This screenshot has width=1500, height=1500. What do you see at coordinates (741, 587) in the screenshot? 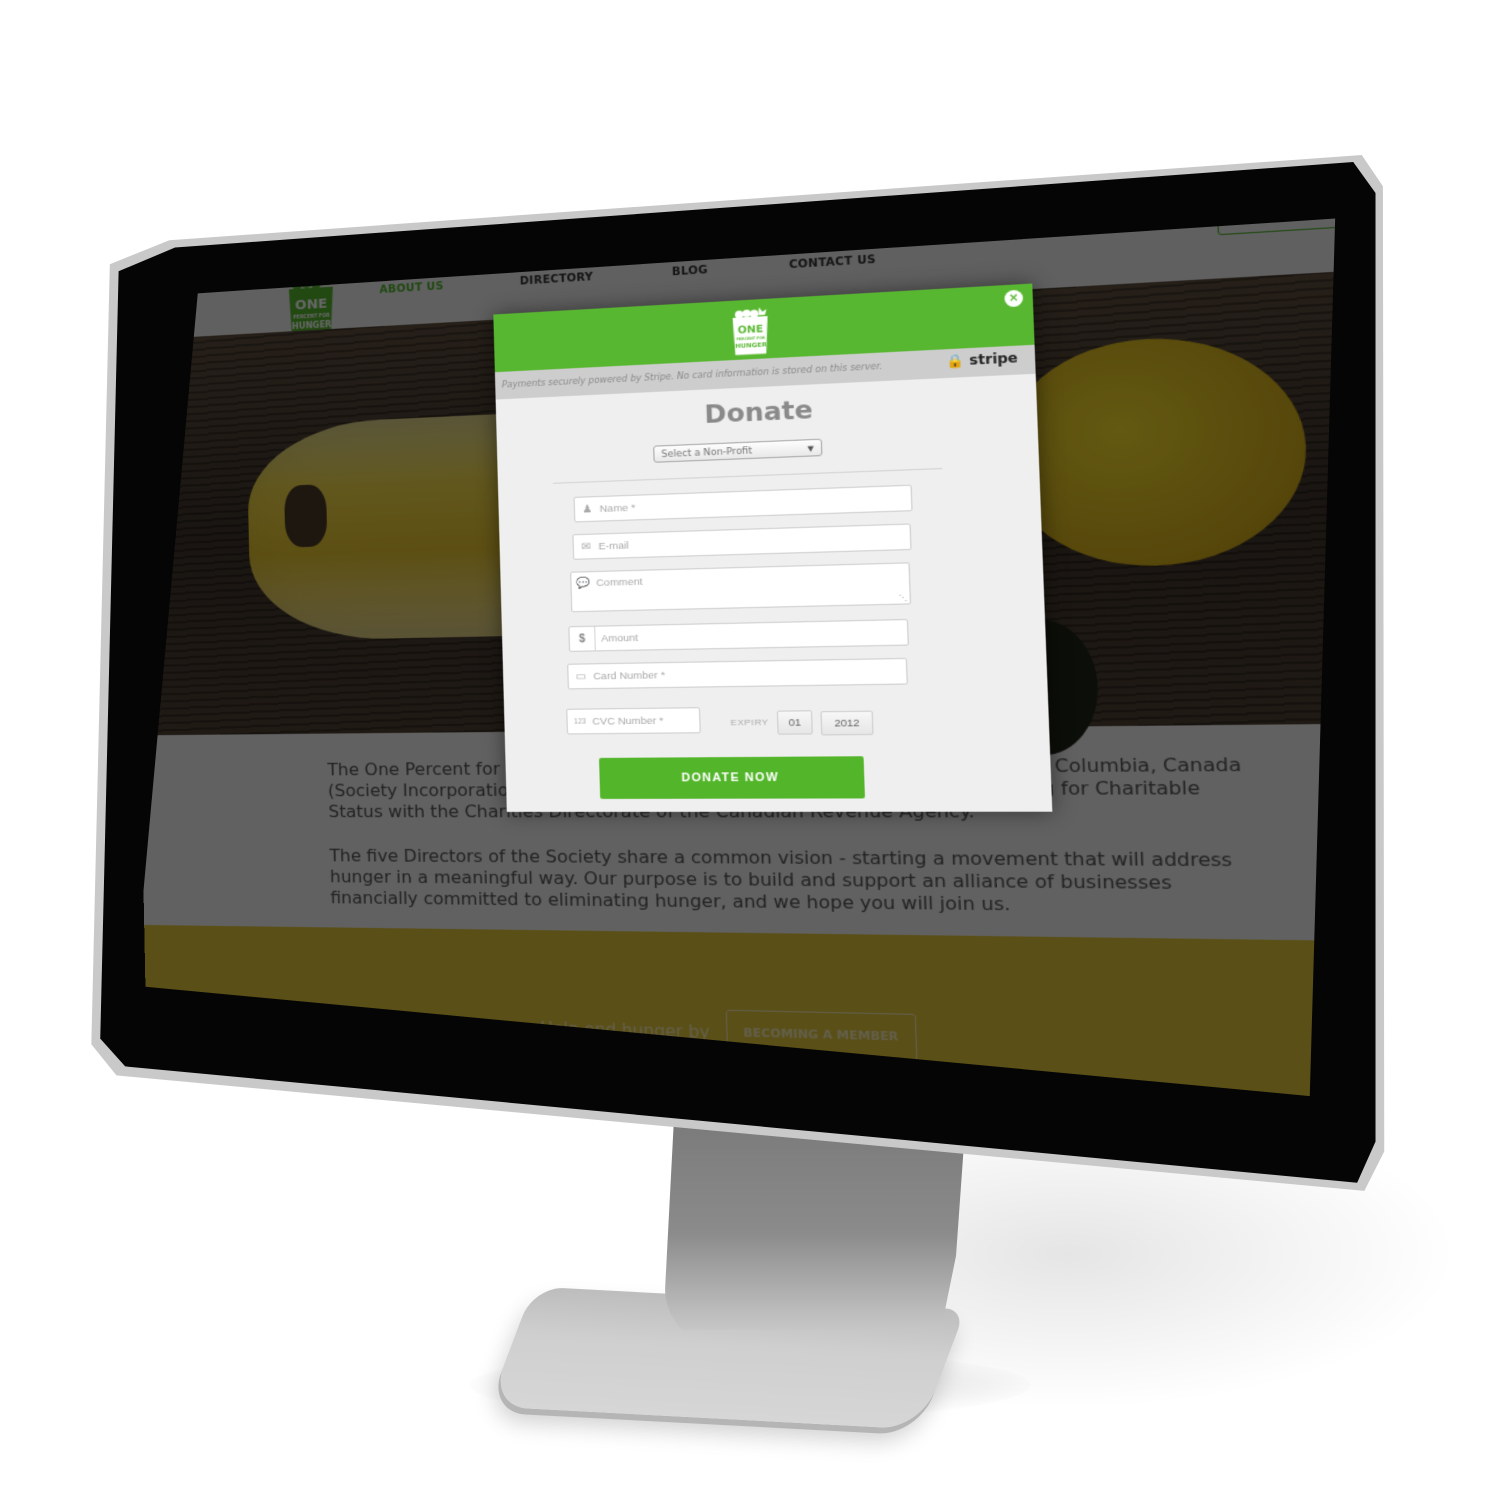
I see `comment-field: 💬 Comment ⋱` at bounding box center [741, 587].